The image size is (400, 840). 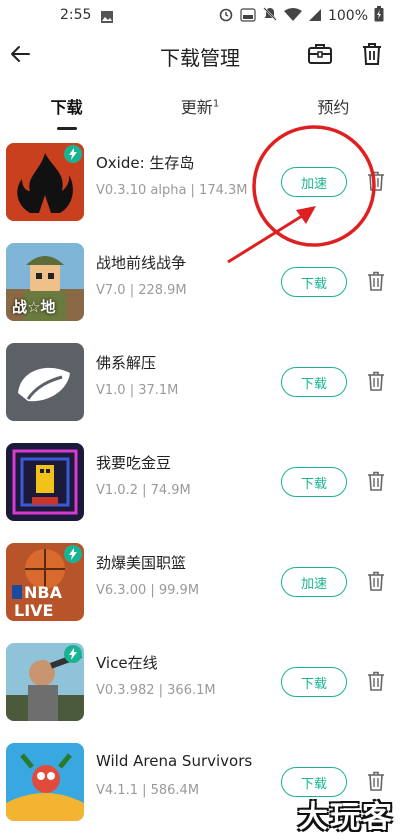 I want to click on mute-icon, so click(x=270, y=16).